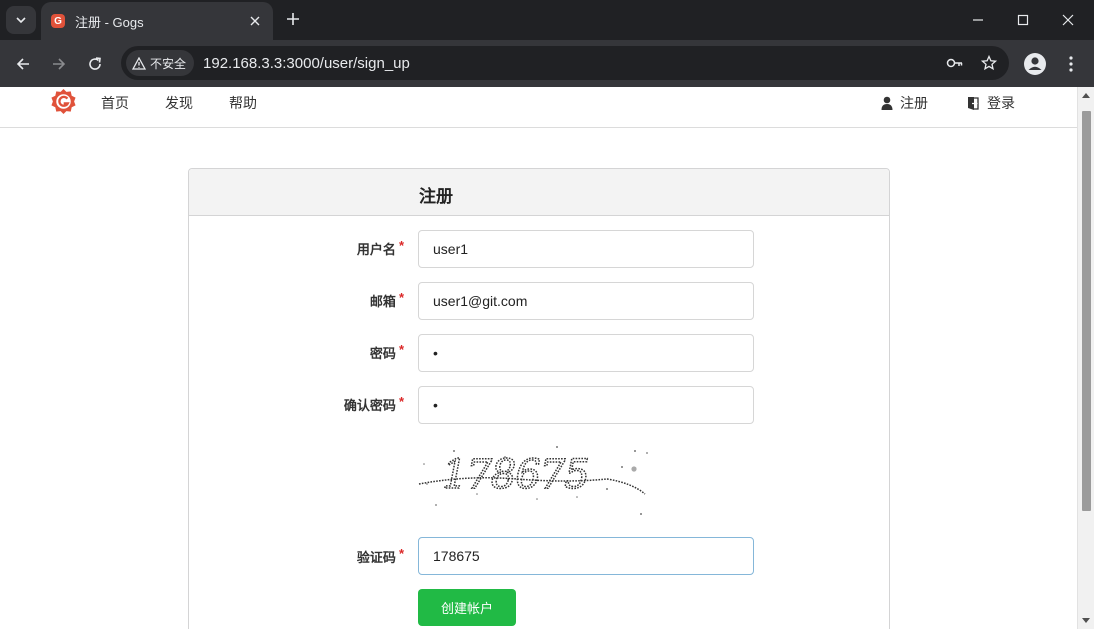 Image resolution: width=1094 pixels, height=629 pixels. Describe the element at coordinates (586, 301) in the screenshot. I see `email-field` at that location.